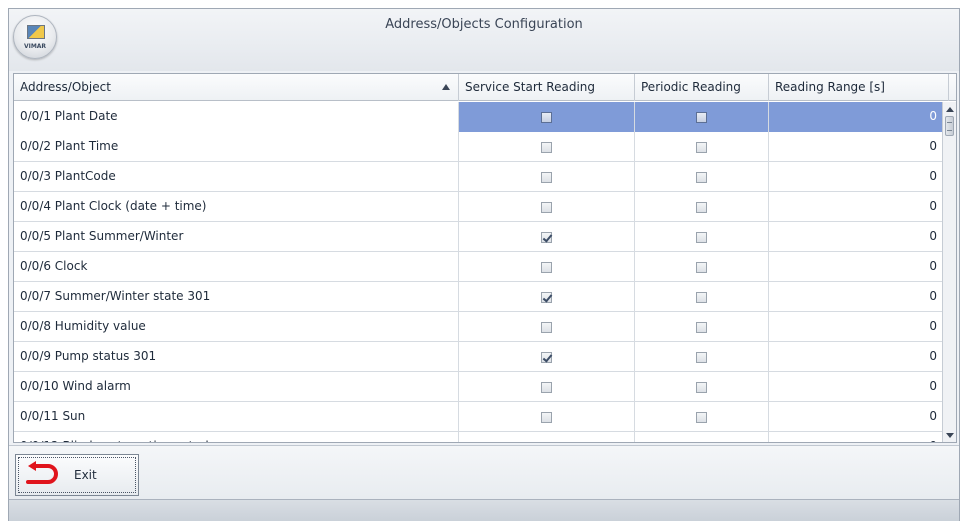  Describe the element at coordinates (236, 117) in the screenshot. I see `address-object-cell: 0/0/1 Plant Date` at that location.